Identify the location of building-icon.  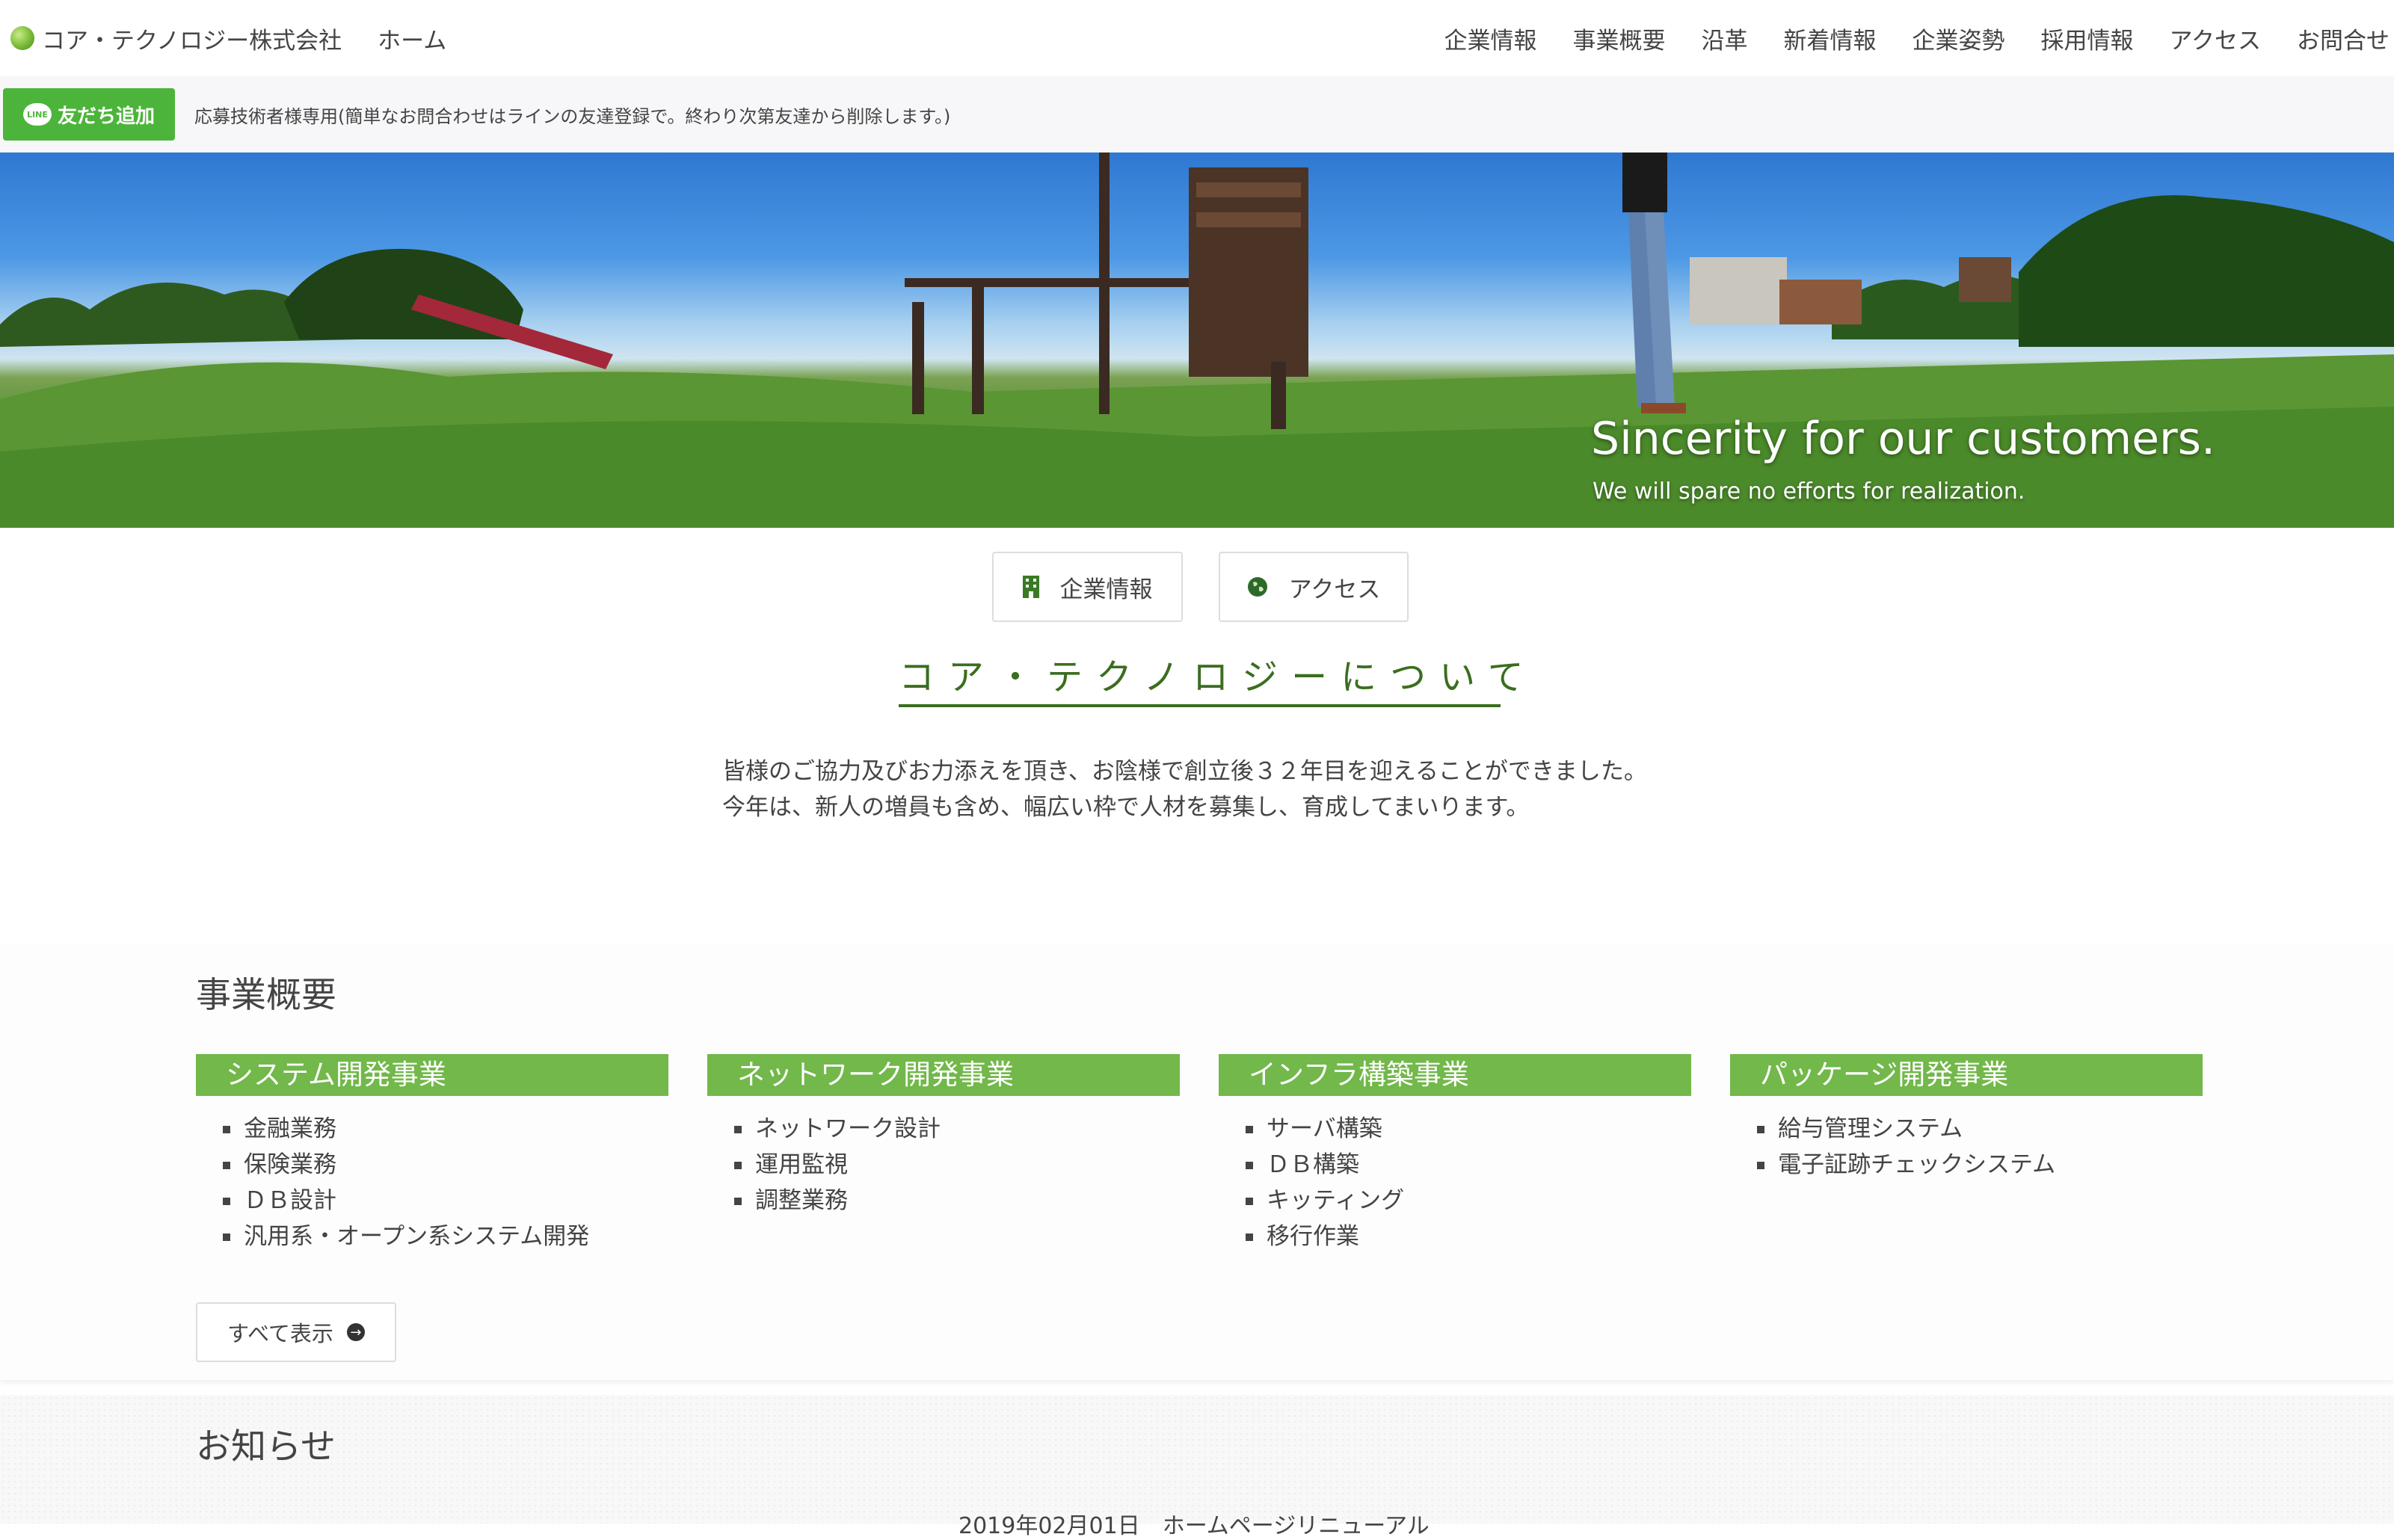
(1030, 587).